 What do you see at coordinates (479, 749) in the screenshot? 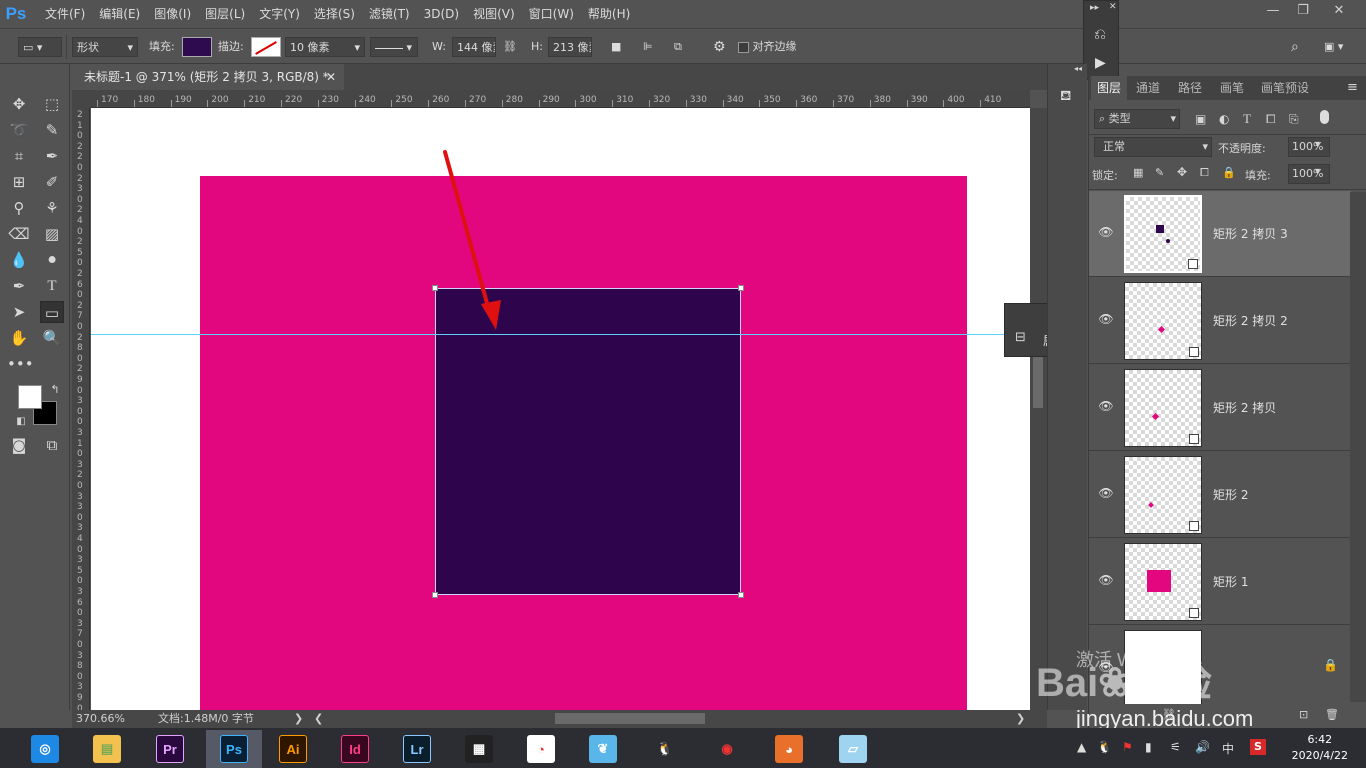
I see `taskbar-app-video: ▦` at bounding box center [479, 749].